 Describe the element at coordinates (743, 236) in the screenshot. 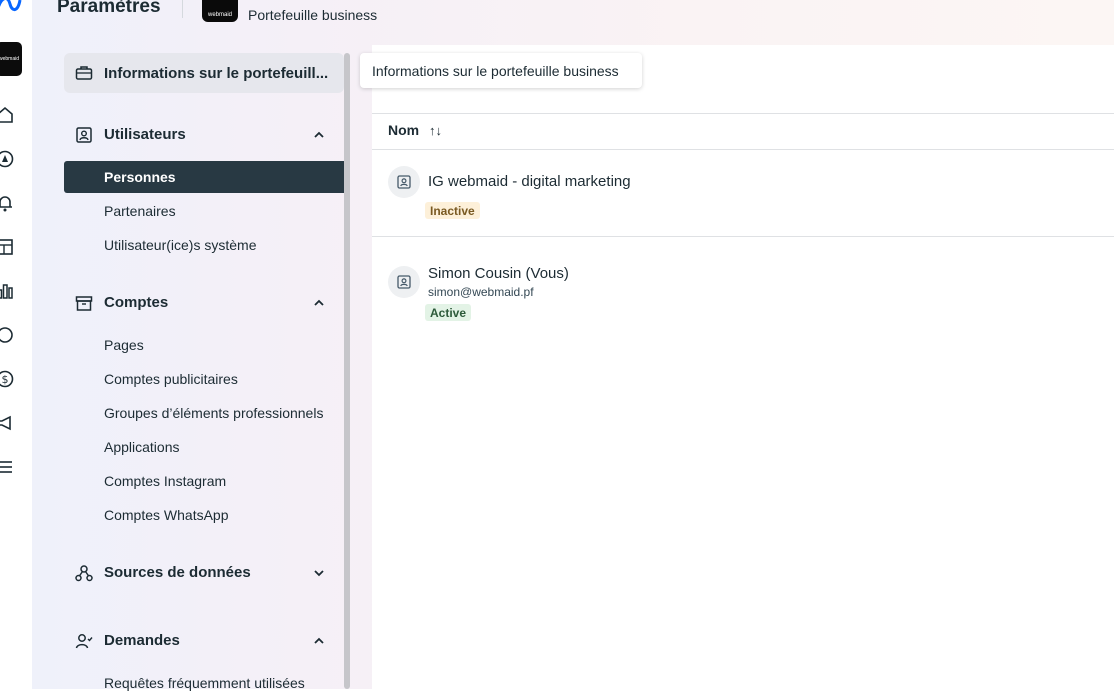

I see `table-row-divider` at that location.